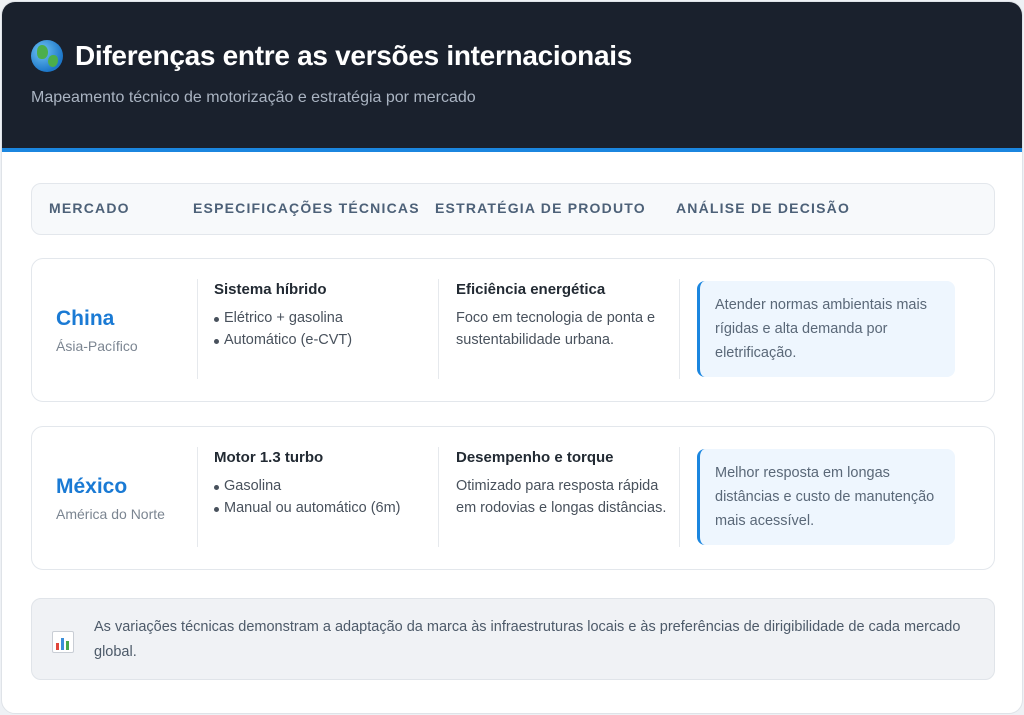 Image resolution: width=1024 pixels, height=715 pixels. I want to click on market-region: Ásia-Pacífico, so click(97, 346).